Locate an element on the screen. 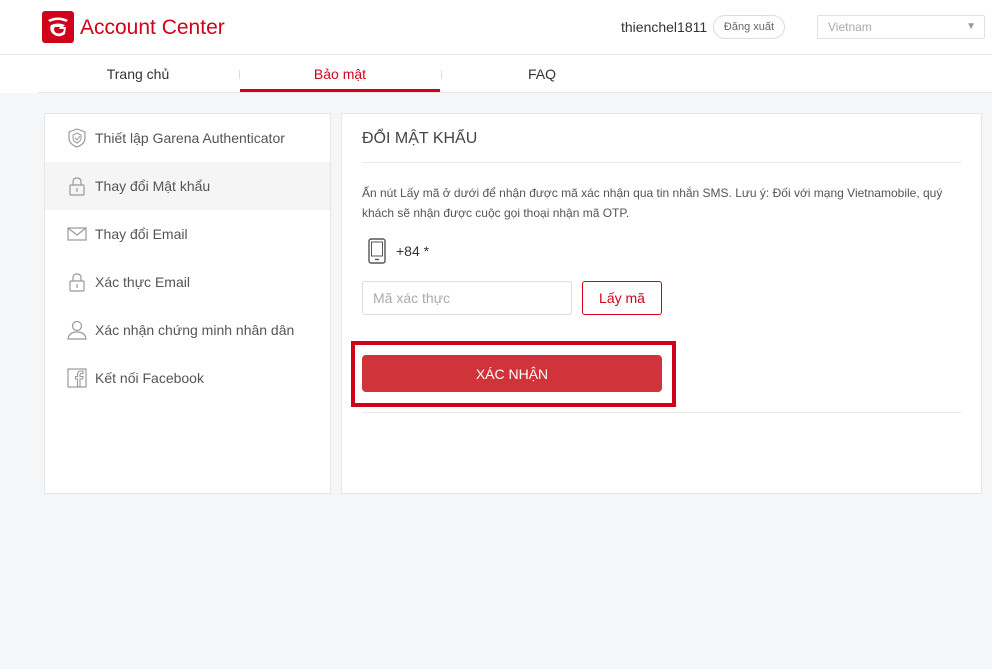 The width and height of the screenshot is (992, 669). sidebar-item-label: Thiết lập Garena Authenticator is located at coordinates (190, 138).